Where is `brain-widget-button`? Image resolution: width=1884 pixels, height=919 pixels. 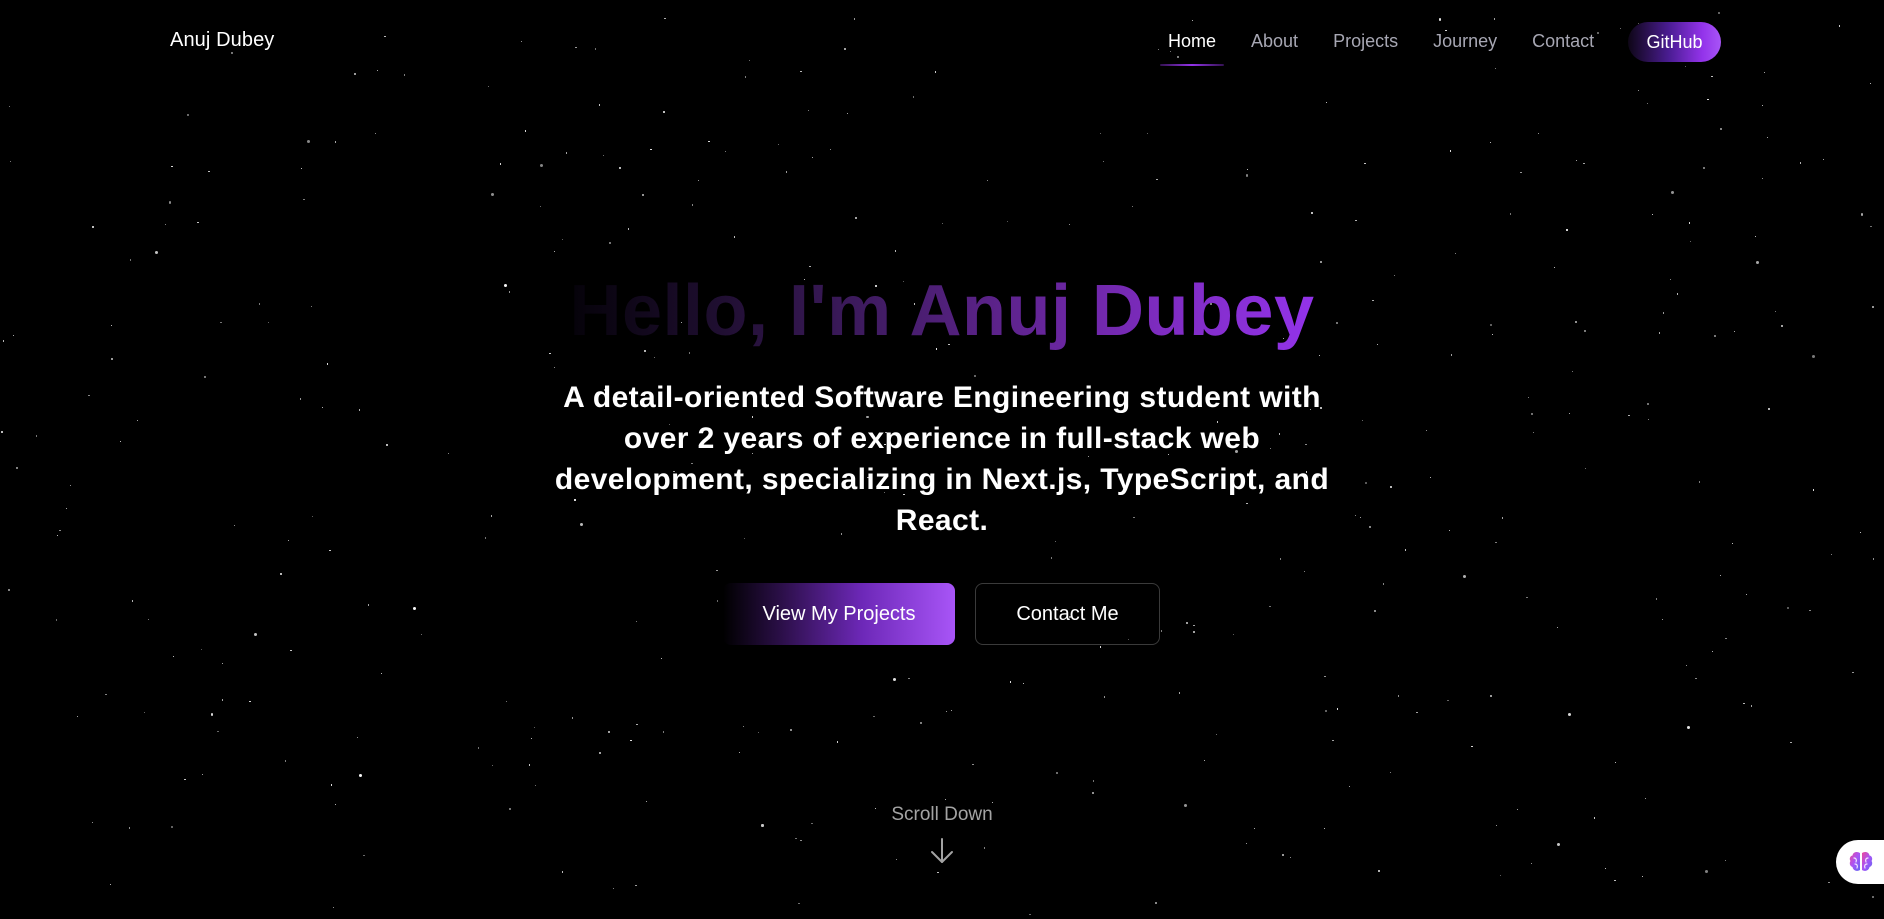 brain-widget-button is located at coordinates (1860, 862).